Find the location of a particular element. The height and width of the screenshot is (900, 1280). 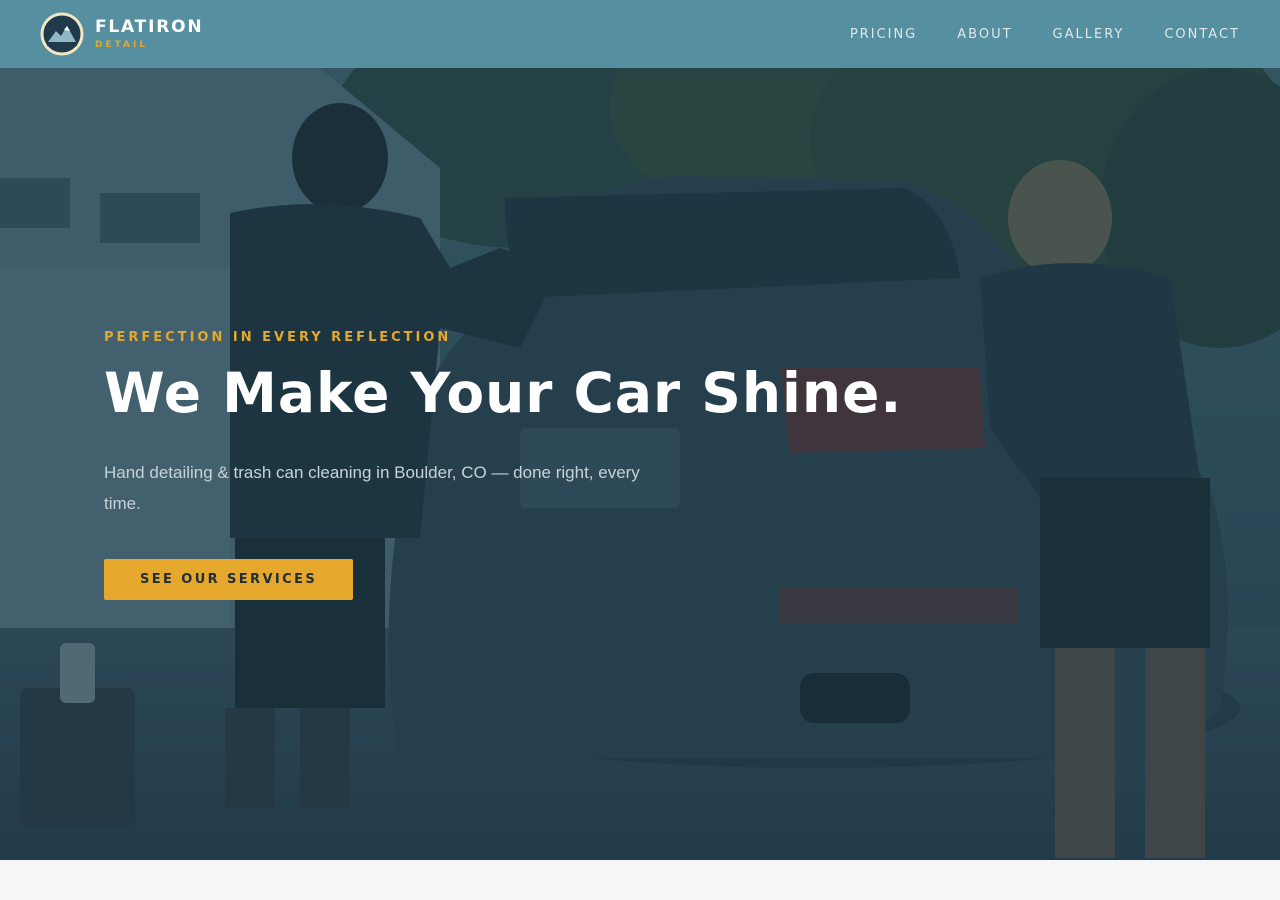

main-nav: PRICING ABOUT GALLERY CONTACT is located at coordinates (1045, 34).